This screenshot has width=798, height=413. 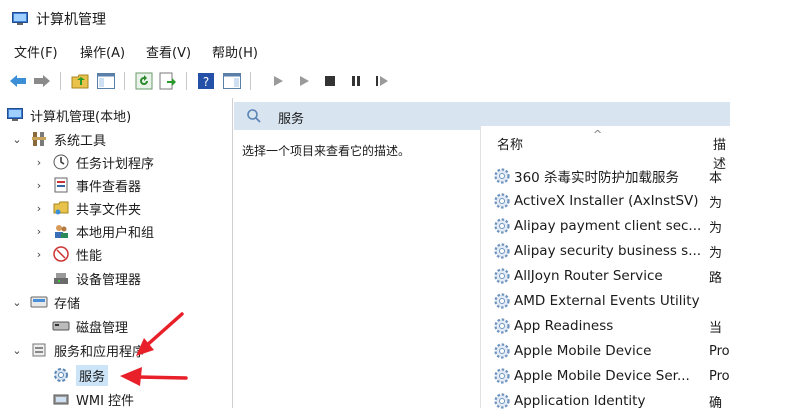 I want to click on table-row: Alipay payment client sec... 为, so click(x=607, y=226).